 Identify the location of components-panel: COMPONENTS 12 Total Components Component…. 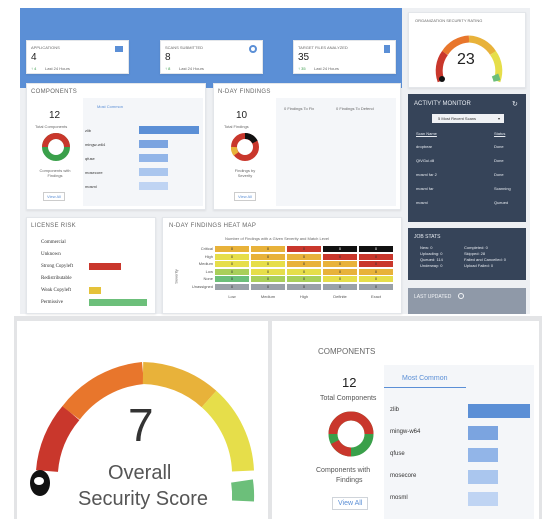
(116, 146).